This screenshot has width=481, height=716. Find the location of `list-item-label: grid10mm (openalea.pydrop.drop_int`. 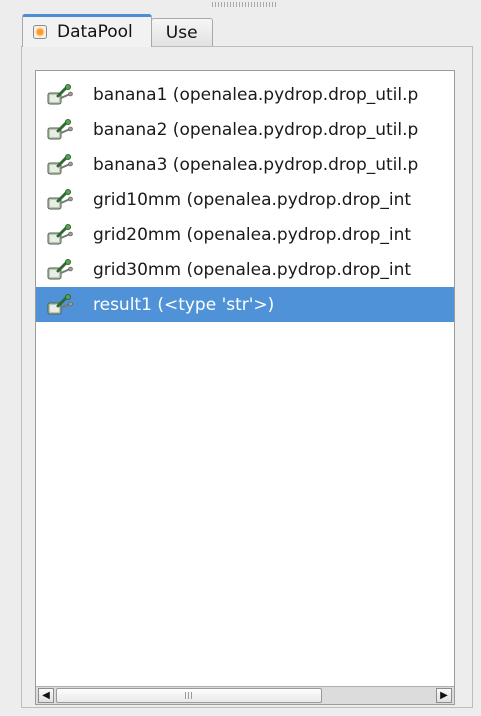

list-item-label: grid10mm (openalea.pydrop.drop_int is located at coordinates (252, 199).